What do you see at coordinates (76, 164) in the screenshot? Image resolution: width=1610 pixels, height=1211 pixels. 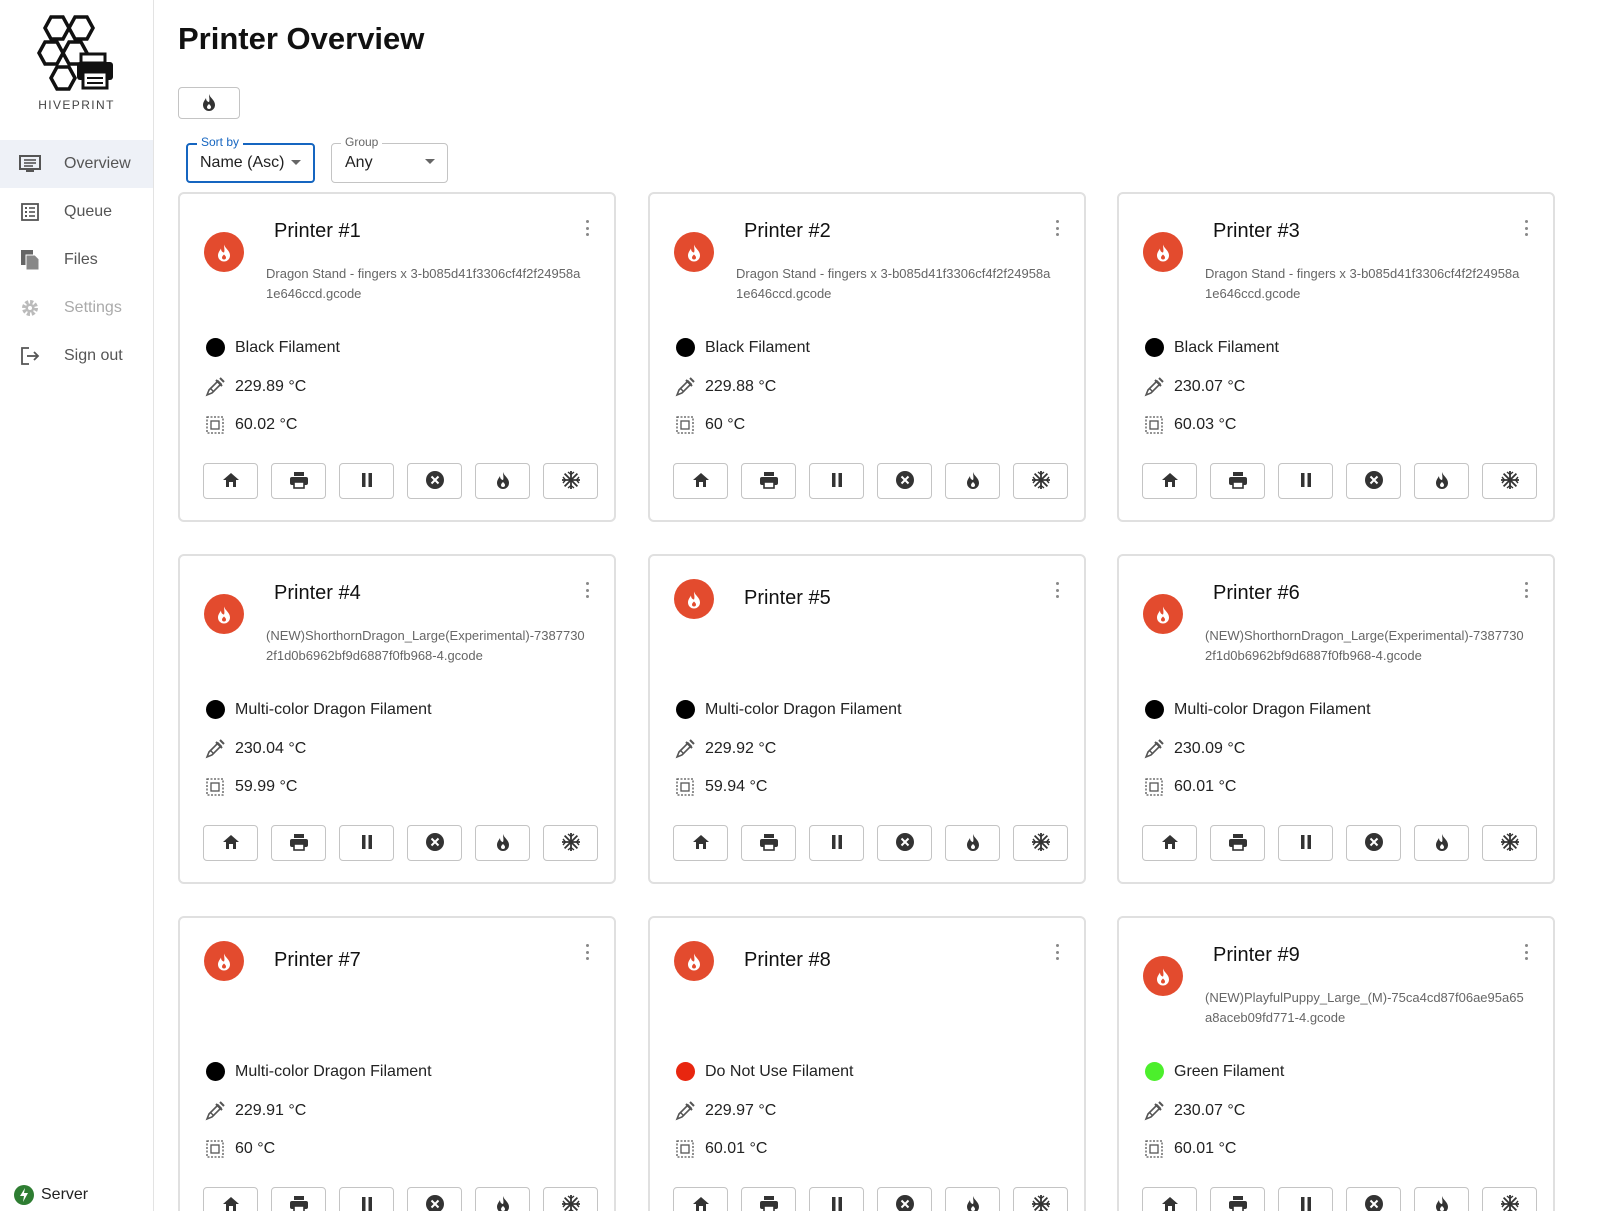 I see `sidebar-item-overview: Overview` at bounding box center [76, 164].